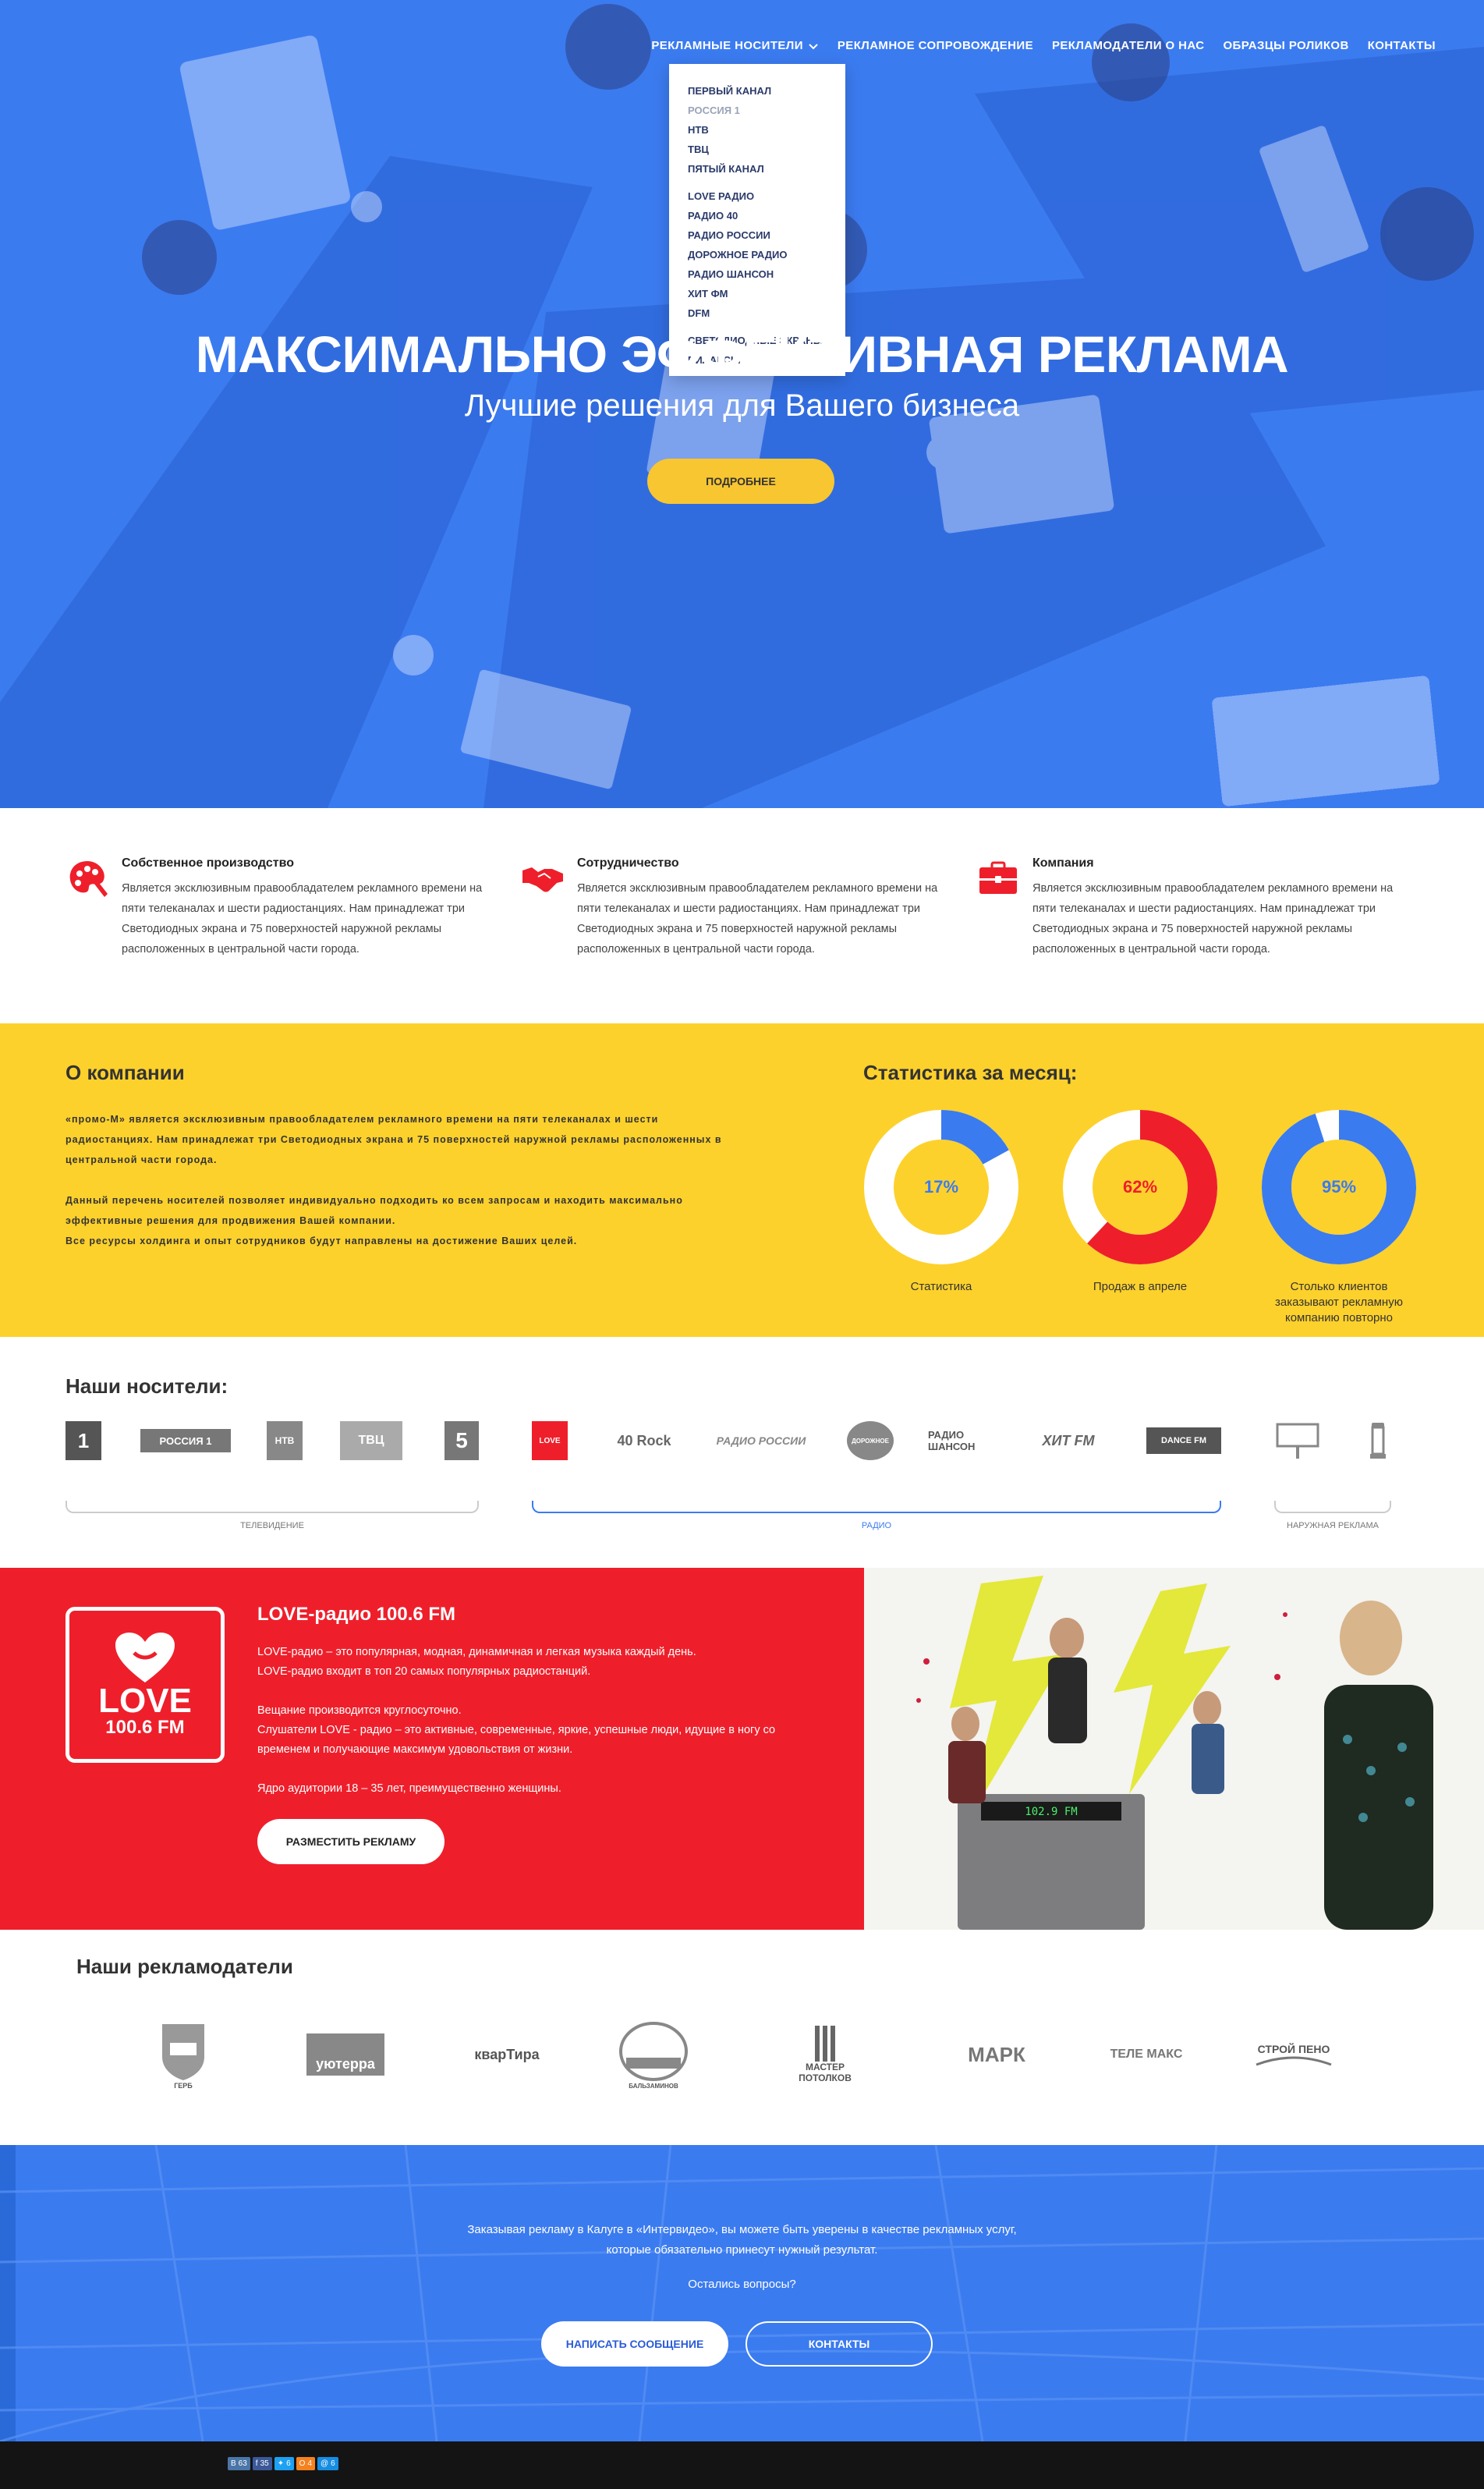  What do you see at coordinates (876, 1507) in the screenshot?
I see `group-bracket-radio` at bounding box center [876, 1507].